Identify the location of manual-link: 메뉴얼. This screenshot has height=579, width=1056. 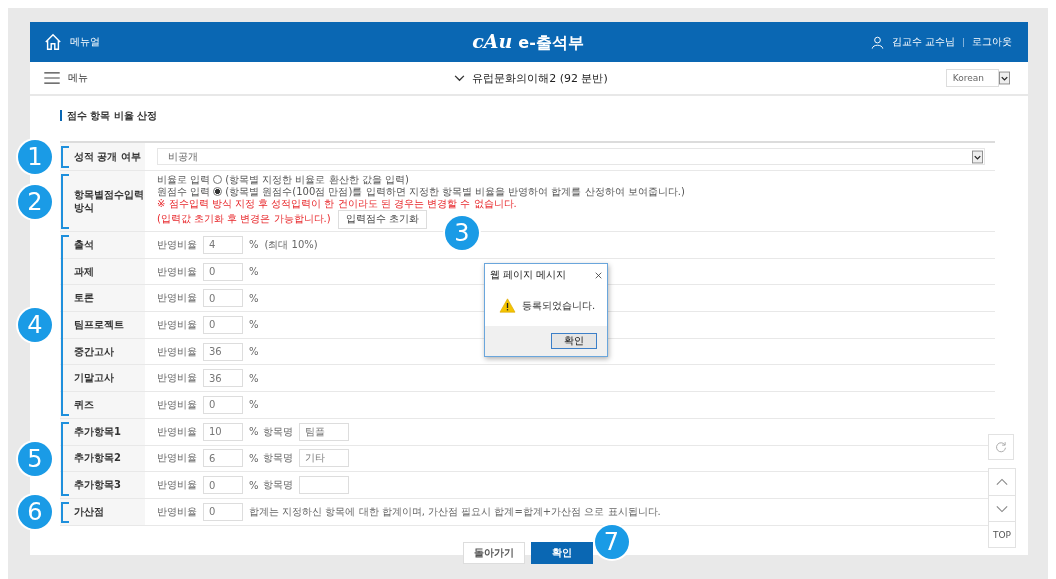
(85, 42).